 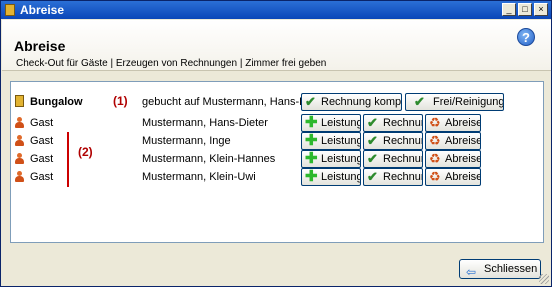 I want to click on annotation-2: (2), so click(x=85, y=152).